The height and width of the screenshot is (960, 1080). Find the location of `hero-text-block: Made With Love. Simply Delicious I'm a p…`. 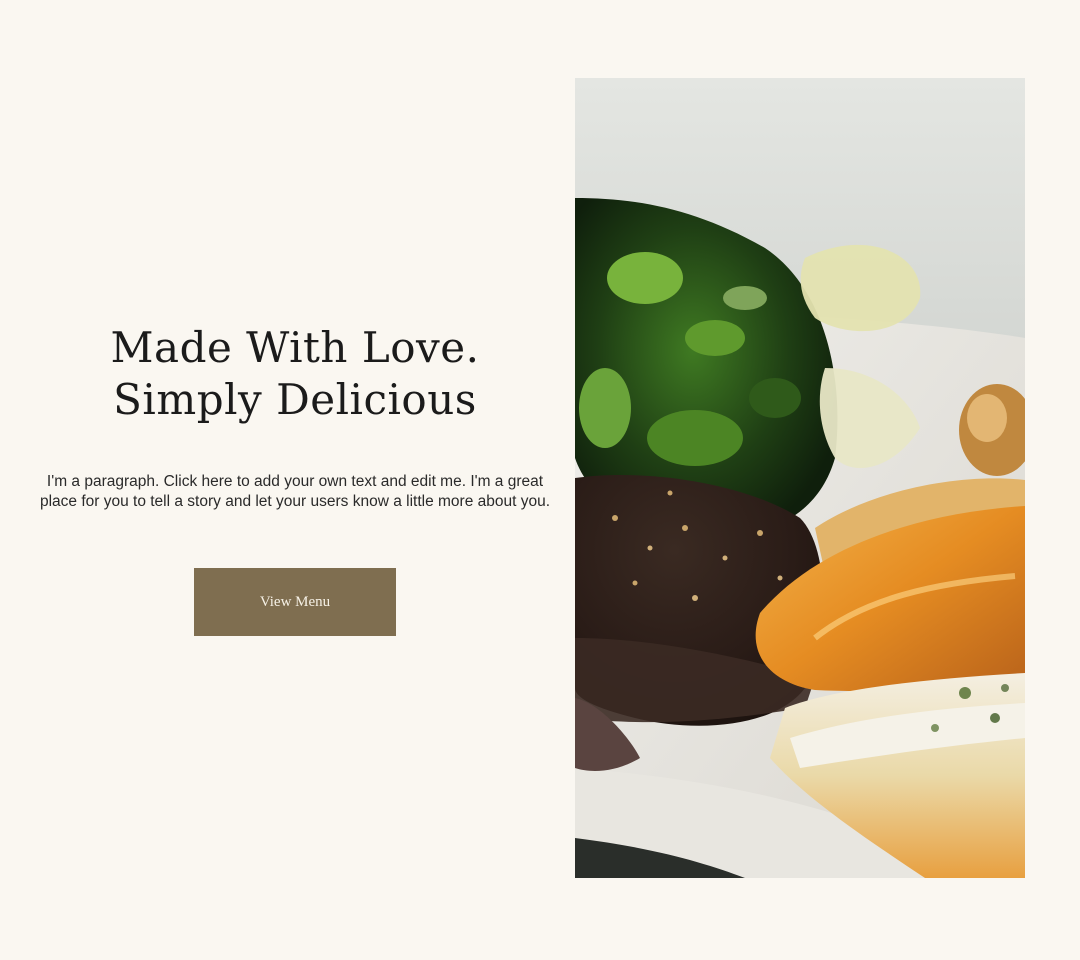

hero-text-block: Made With Love. Simply Delicious I'm a p… is located at coordinates (295, 416).